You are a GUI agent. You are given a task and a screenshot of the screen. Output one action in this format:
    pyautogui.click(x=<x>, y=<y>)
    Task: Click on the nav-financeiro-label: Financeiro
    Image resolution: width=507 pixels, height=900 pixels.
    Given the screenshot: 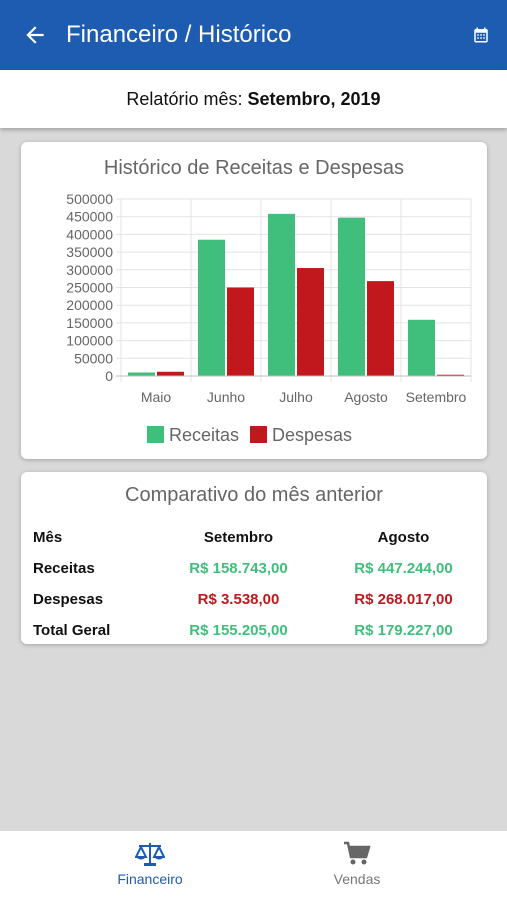 What is the action you would take?
    pyautogui.click(x=150, y=879)
    